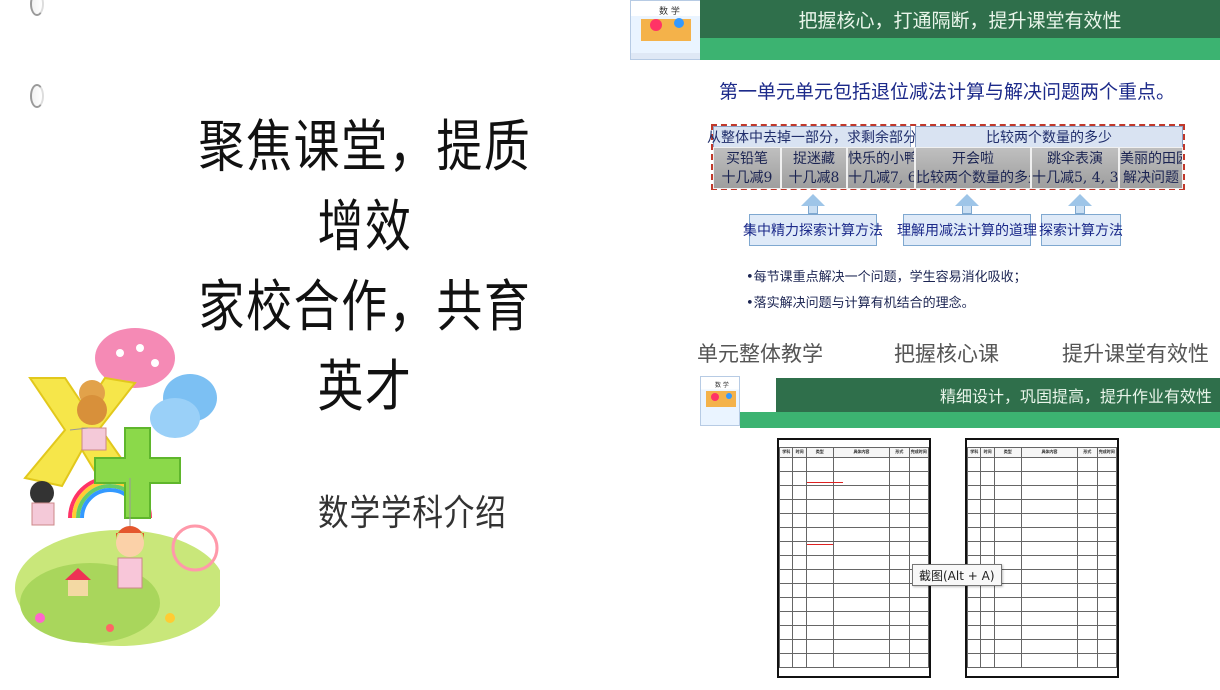  I want to click on tag-label: 把握核心课, so click(946, 354).